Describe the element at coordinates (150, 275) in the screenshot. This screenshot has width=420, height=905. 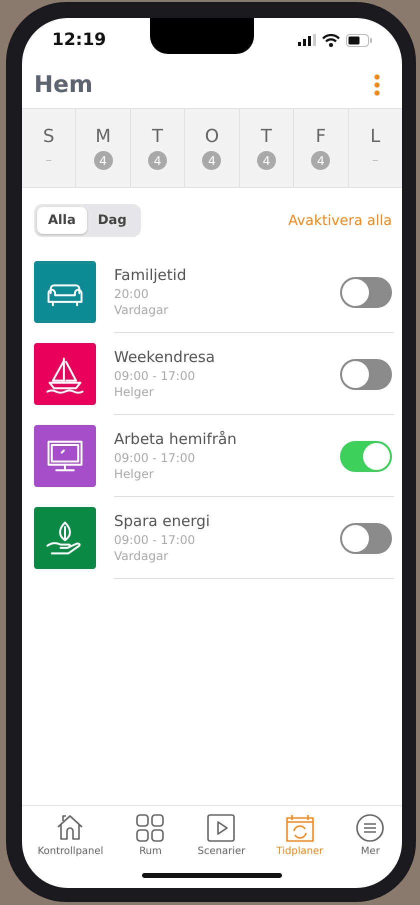
I see `schedule-name: Familjetid` at that location.